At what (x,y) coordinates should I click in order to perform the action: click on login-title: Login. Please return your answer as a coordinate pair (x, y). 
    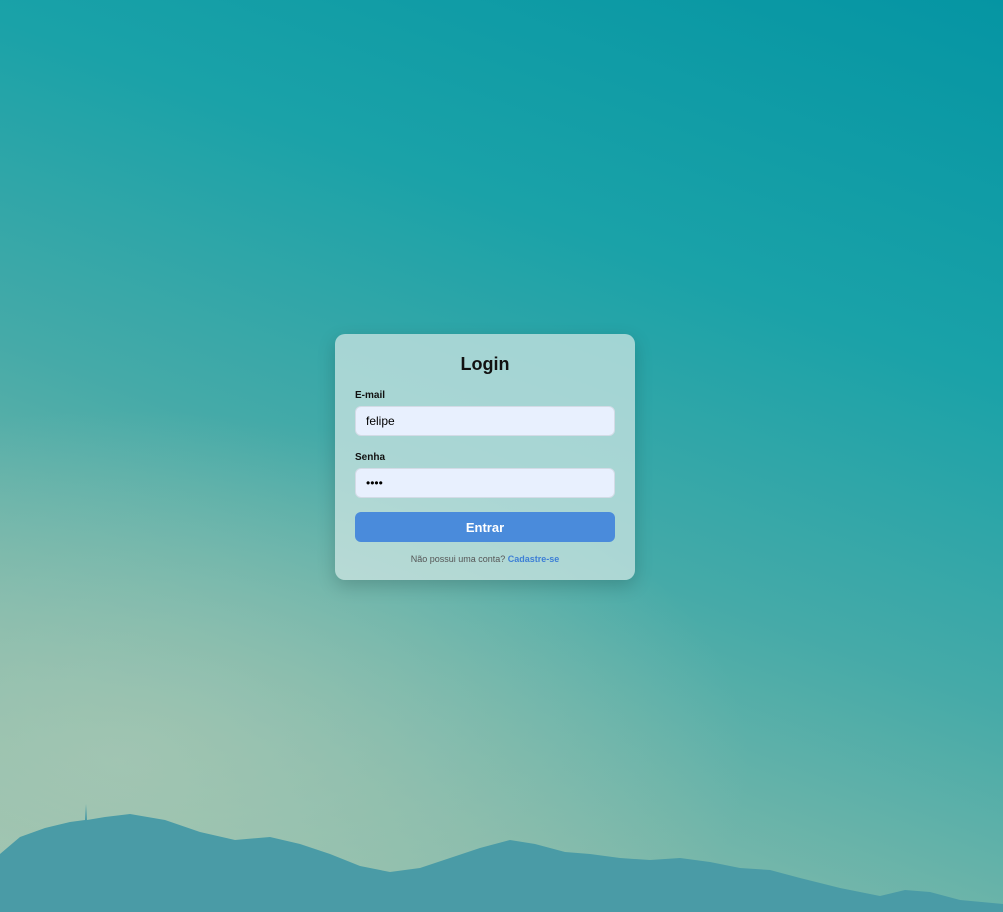
    Looking at the image, I should click on (485, 364).